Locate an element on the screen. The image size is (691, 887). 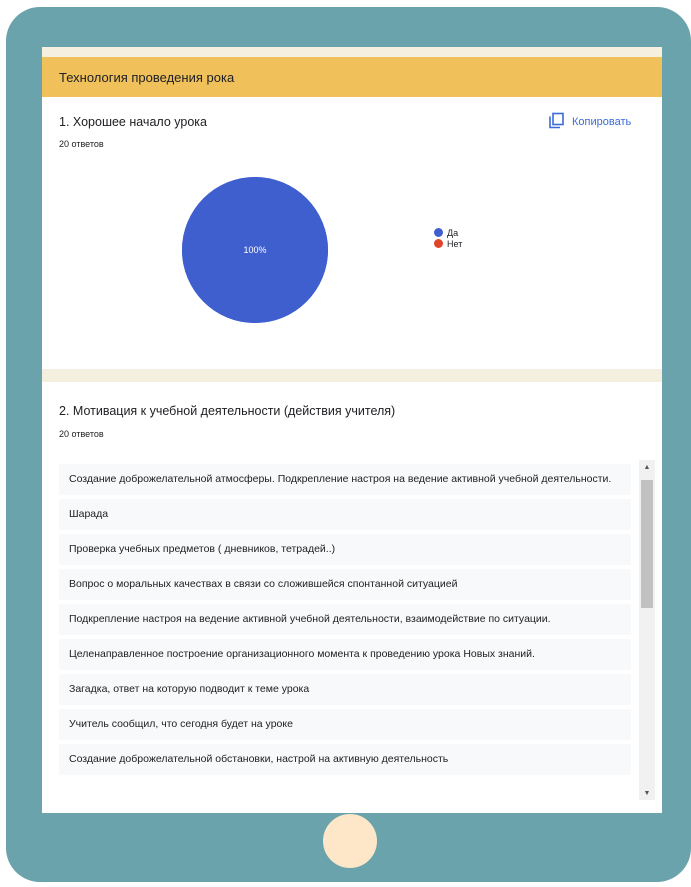
legend-item-no: Нет is located at coordinates (448, 243).